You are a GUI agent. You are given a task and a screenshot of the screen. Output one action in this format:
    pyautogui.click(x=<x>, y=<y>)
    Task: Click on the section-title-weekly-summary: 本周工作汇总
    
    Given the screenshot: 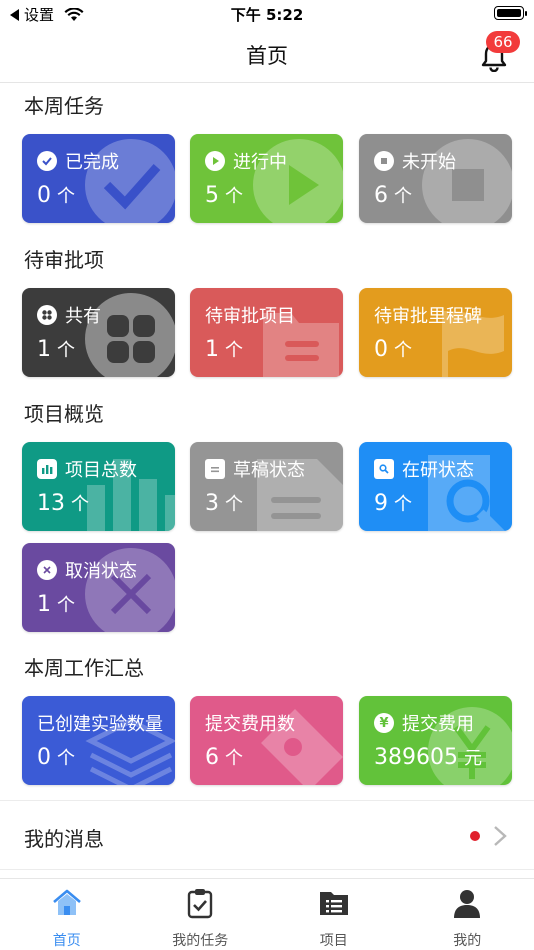 What is the action you would take?
    pyautogui.click(x=84, y=668)
    